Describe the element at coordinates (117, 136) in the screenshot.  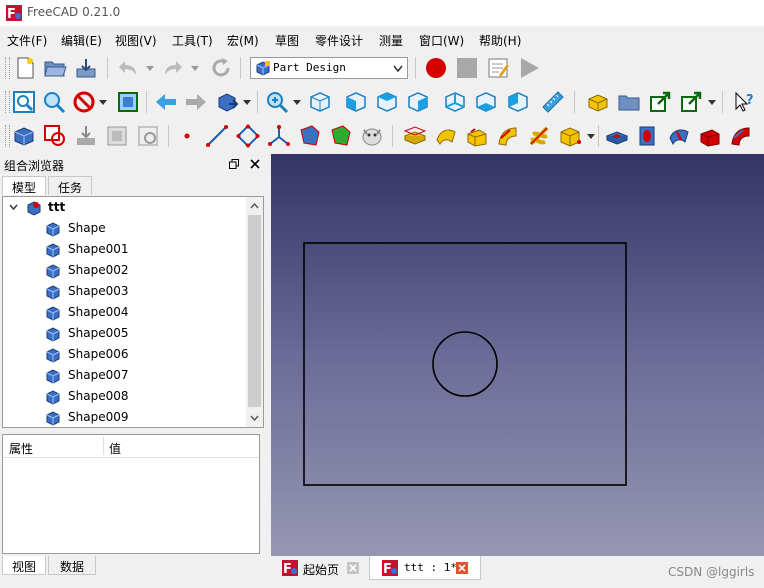
I see `validate-sketch-icon` at that location.